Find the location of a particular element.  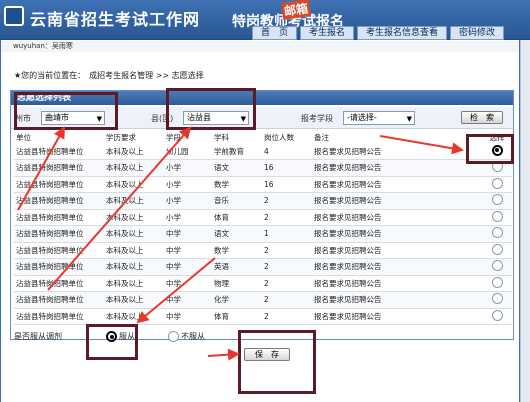

table-header-row: 单位 学历要求 学段 学科 岗位人数 备注 选择 is located at coordinates (263, 137).